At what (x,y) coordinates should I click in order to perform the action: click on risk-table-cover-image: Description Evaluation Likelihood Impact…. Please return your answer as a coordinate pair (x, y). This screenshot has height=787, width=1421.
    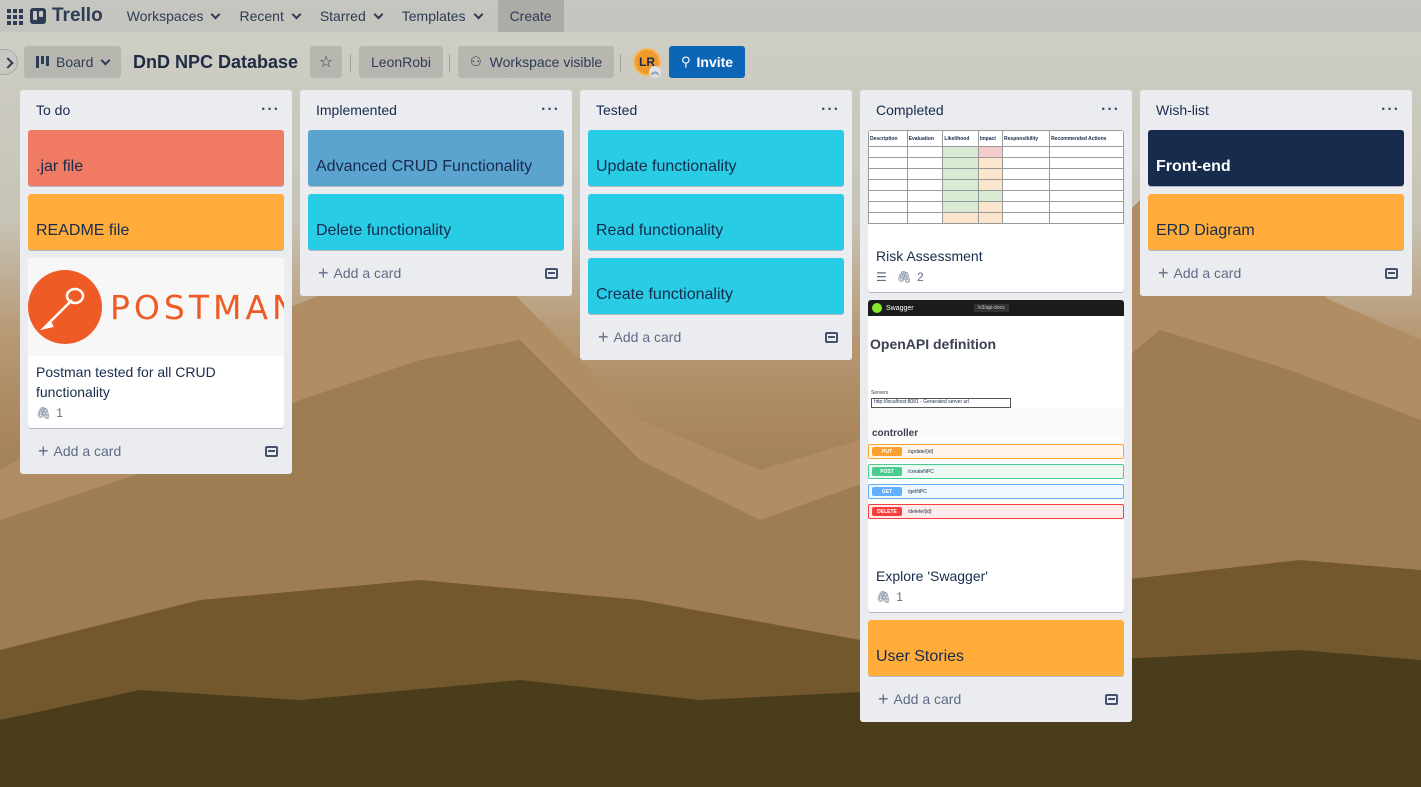
    Looking at the image, I should click on (996, 185).